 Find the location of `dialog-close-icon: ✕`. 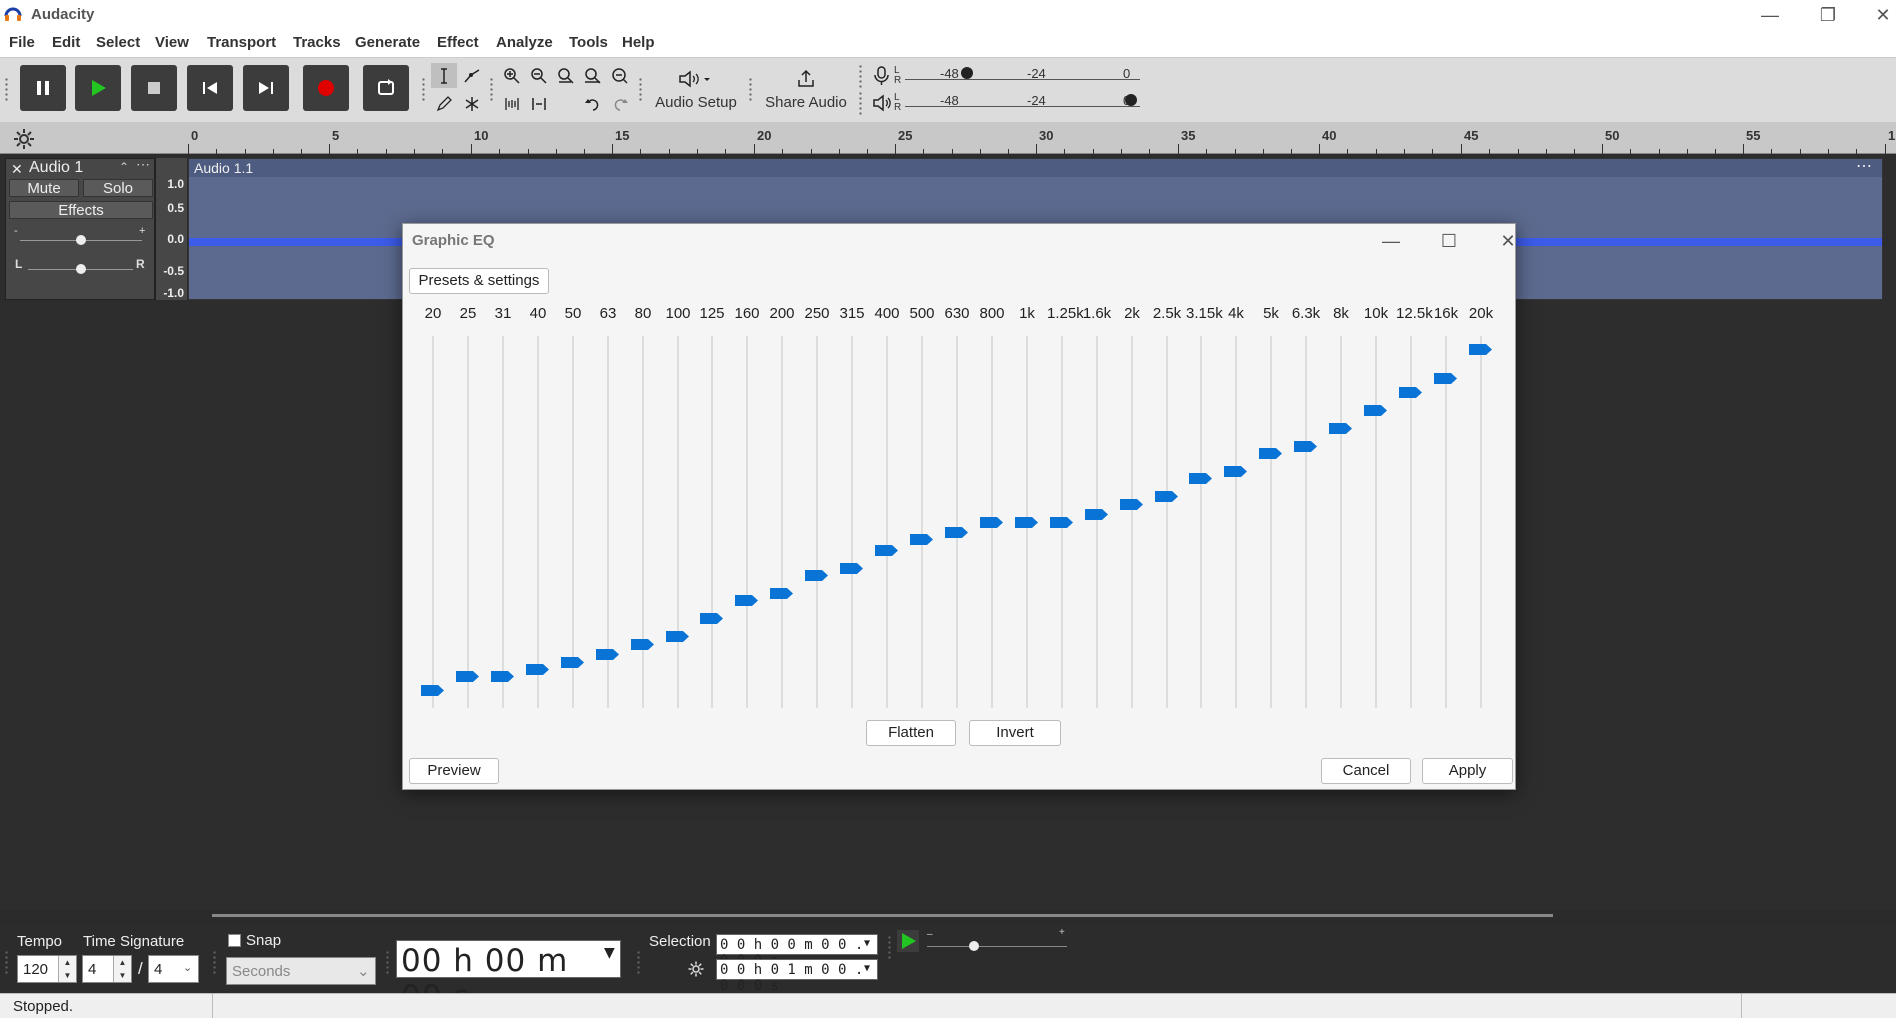

dialog-close-icon: ✕ is located at coordinates (1508, 241).